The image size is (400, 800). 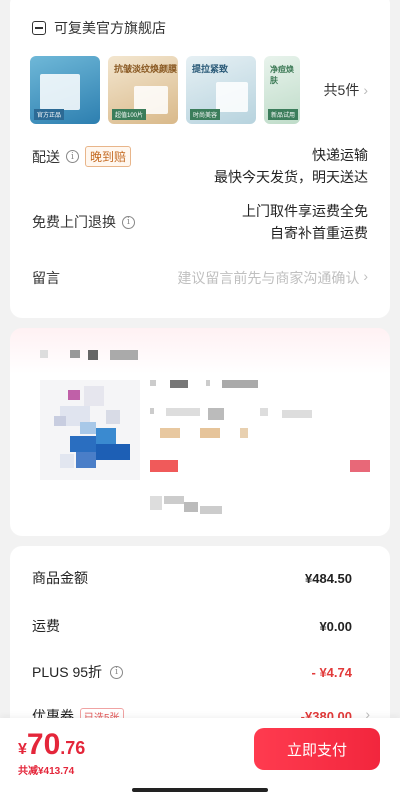 I want to click on thumbnail-caption: 抗皱淡纹焕颜膜, so click(x=146, y=69).